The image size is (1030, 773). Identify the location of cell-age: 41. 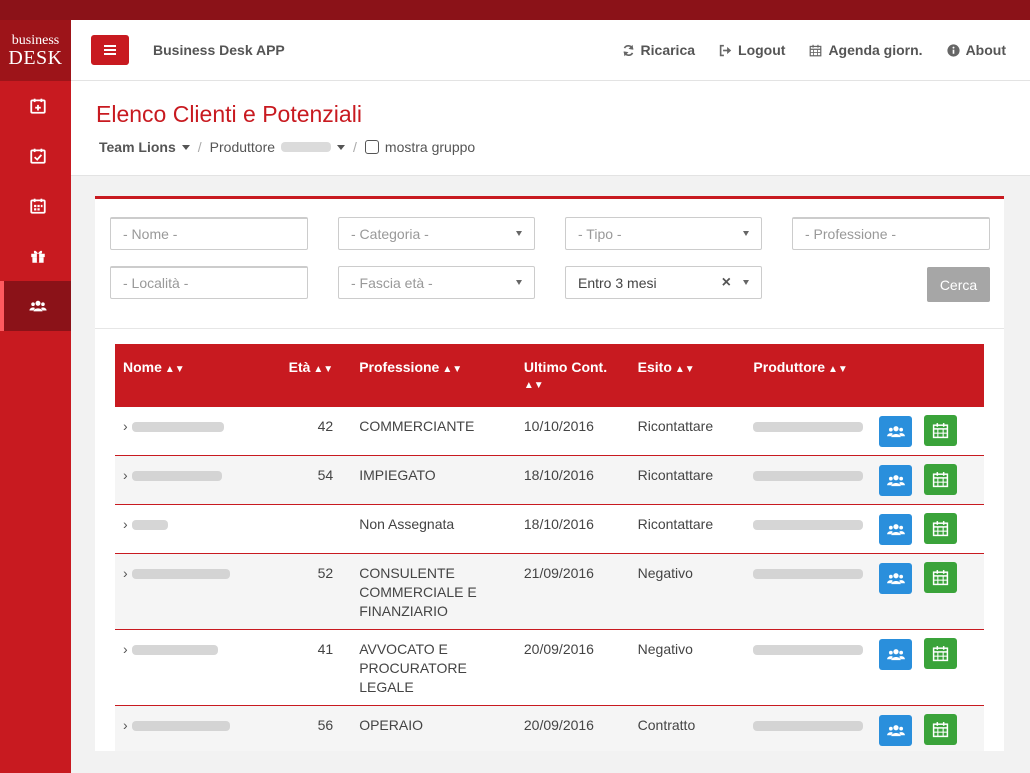
(311, 667).